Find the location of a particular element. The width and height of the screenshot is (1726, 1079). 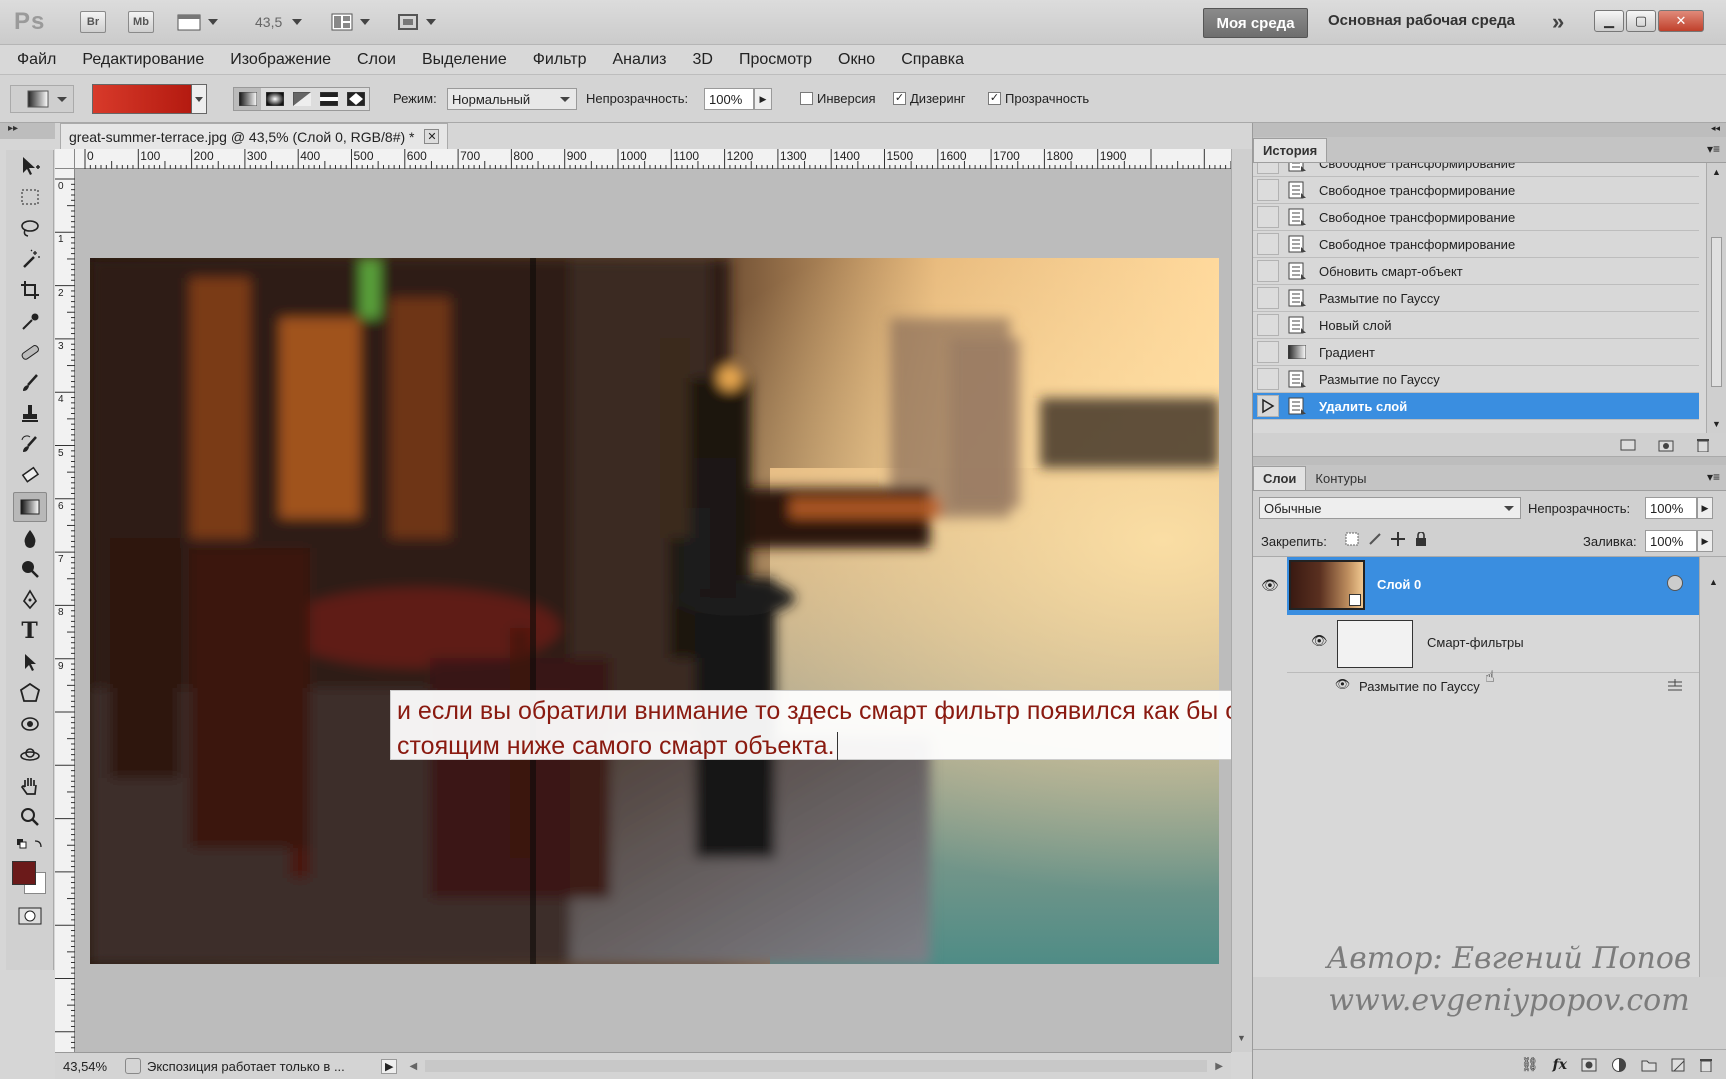

lock-pixels-icon is located at coordinates (1375, 539).